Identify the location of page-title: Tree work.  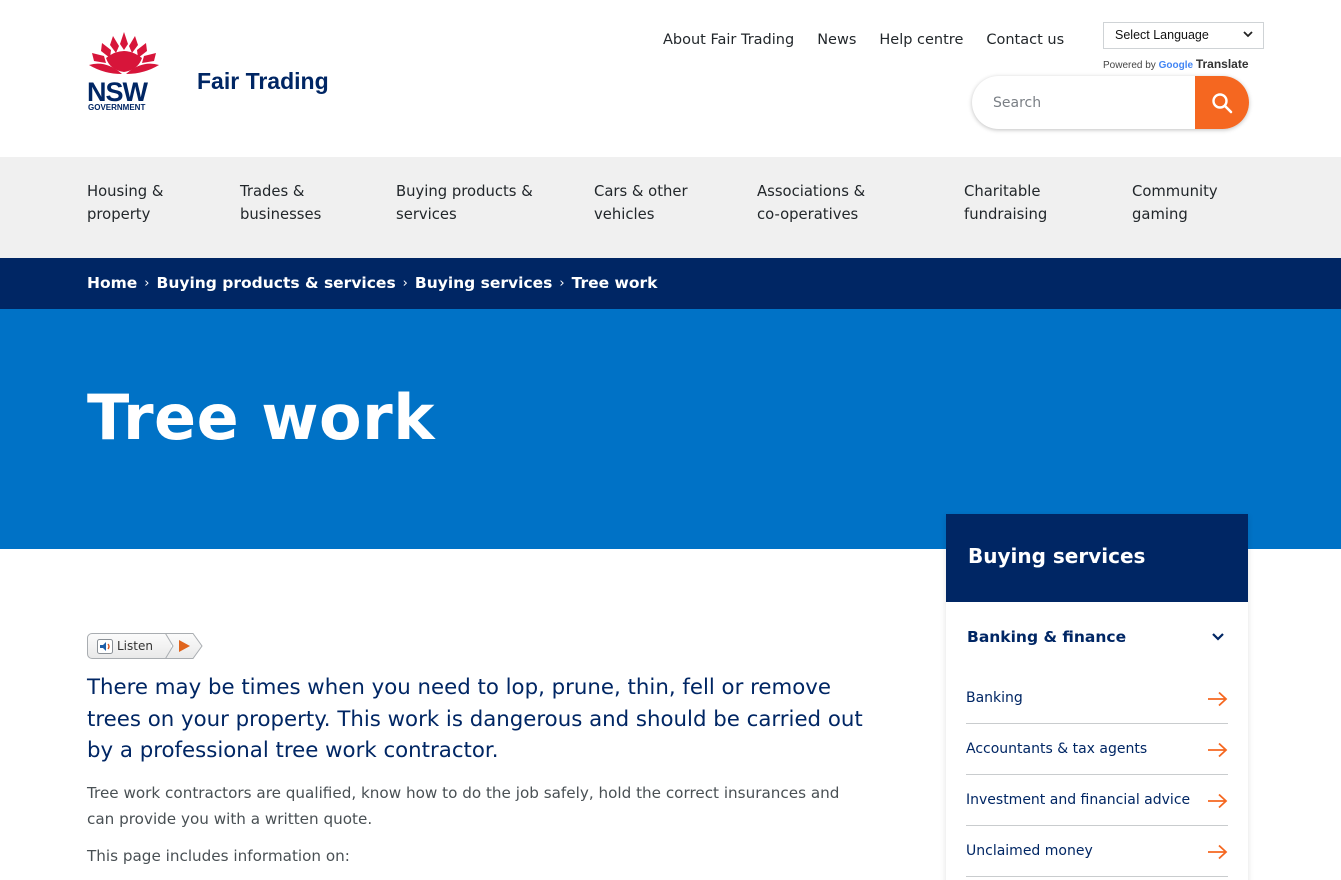
(261, 417).